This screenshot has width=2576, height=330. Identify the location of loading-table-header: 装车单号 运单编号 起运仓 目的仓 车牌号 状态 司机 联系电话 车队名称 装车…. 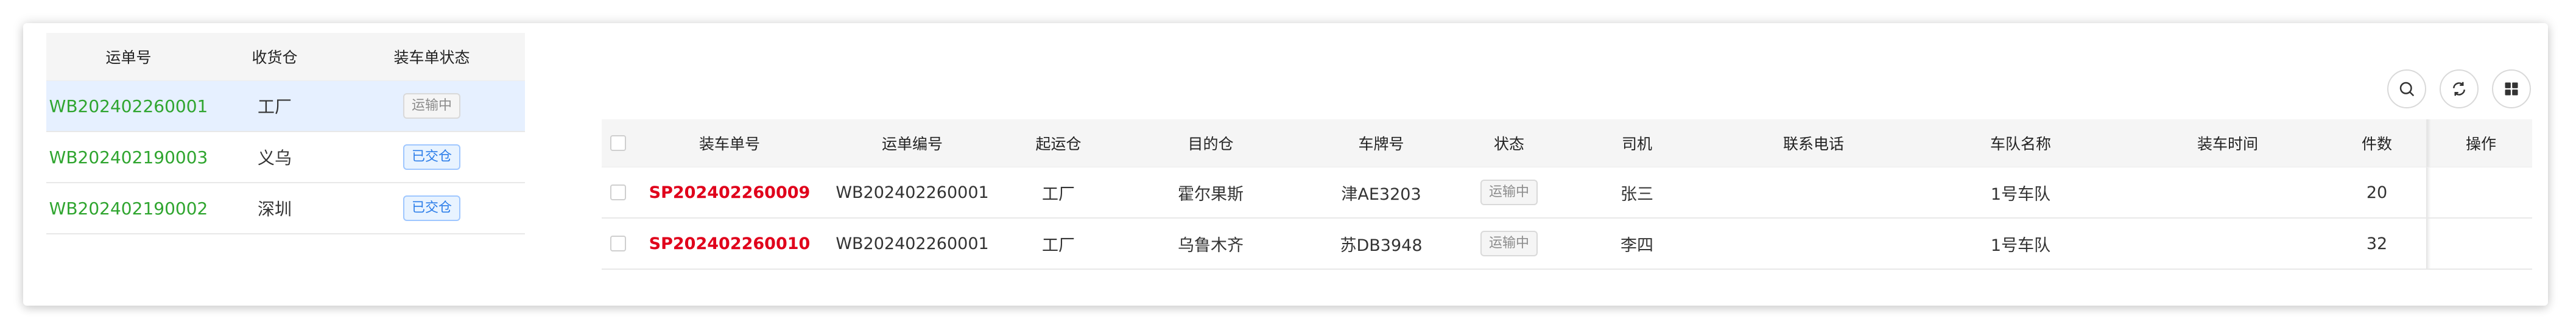
(1567, 143).